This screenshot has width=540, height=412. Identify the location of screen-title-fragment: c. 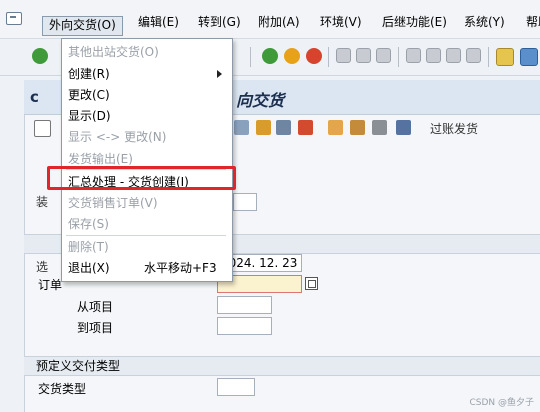
(34, 97).